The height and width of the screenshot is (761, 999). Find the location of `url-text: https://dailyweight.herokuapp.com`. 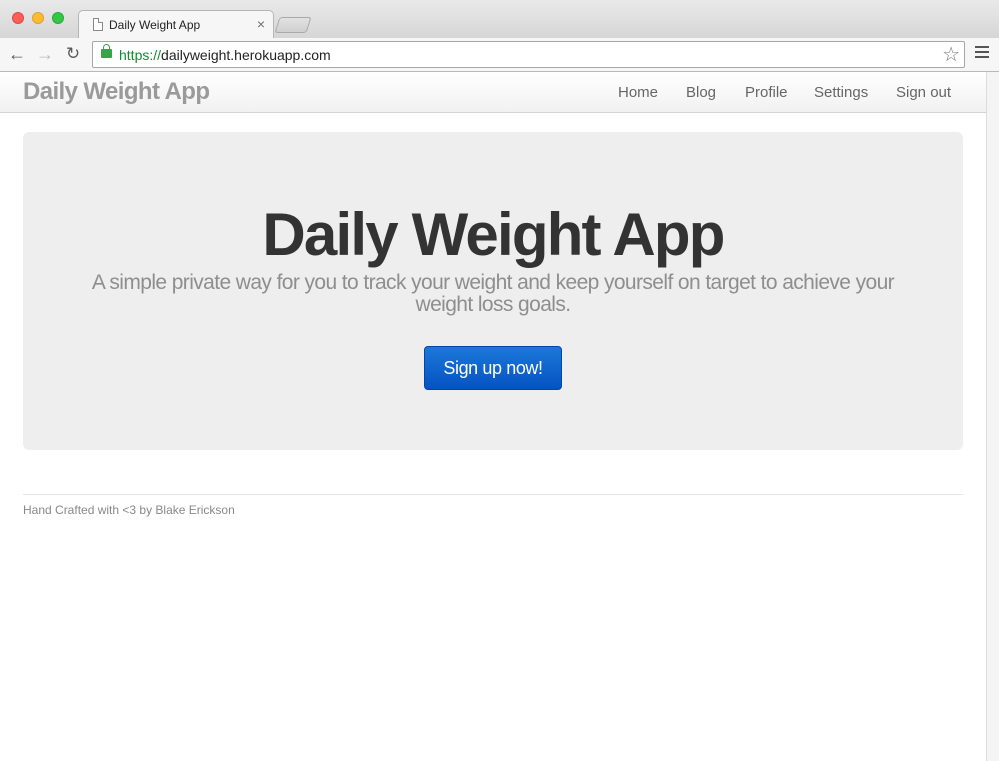

url-text: https://dailyweight.herokuapp.com is located at coordinates (225, 55).